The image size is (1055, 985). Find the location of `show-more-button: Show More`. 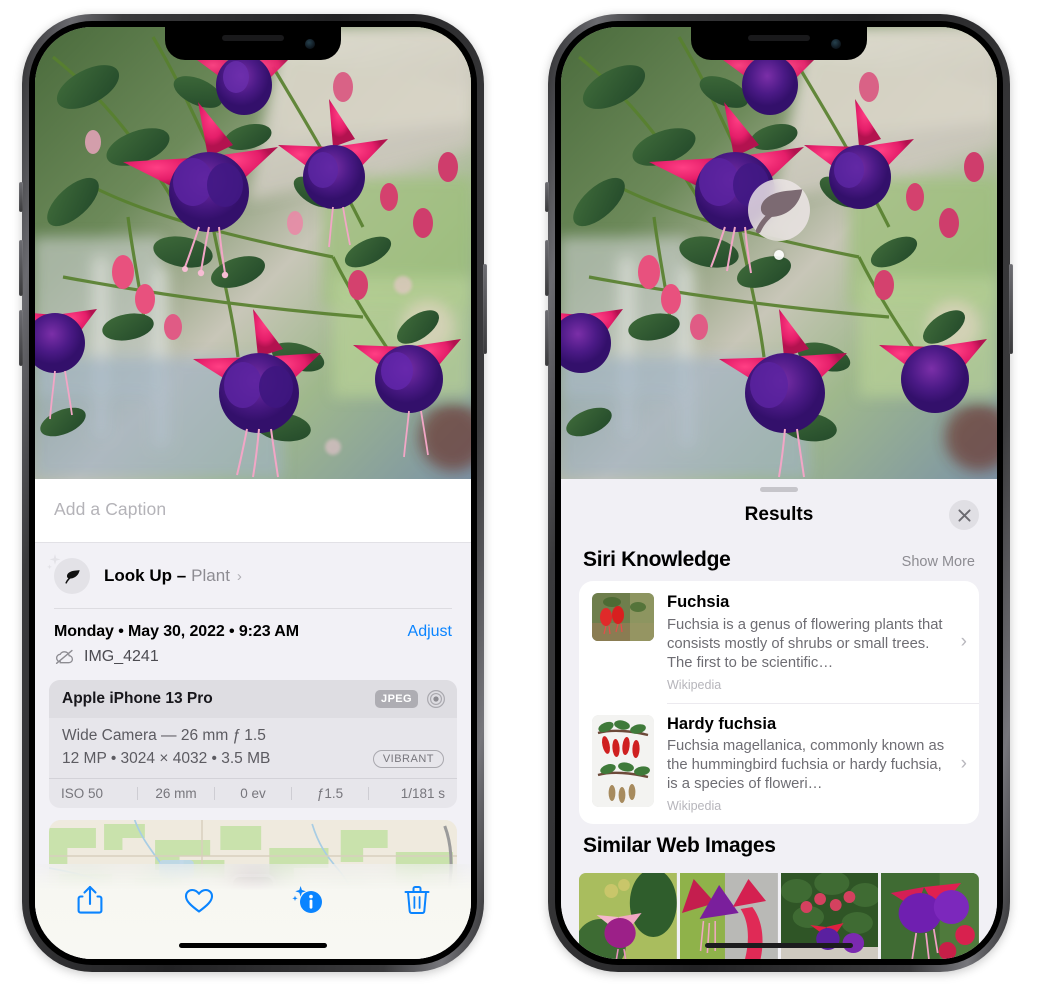

show-more-button: Show More is located at coordinates (938, 562).